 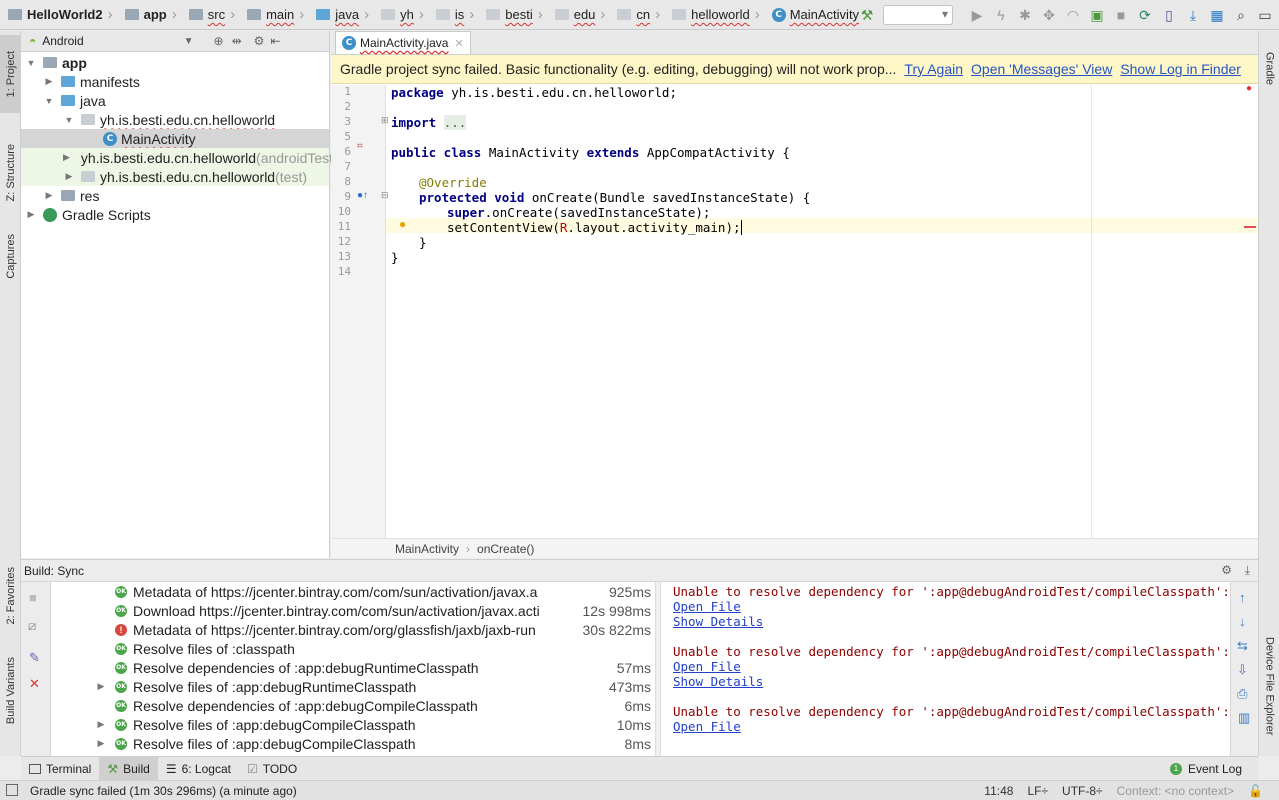 I want to click on caret-position: 11:48, so click(x=998, y=791).